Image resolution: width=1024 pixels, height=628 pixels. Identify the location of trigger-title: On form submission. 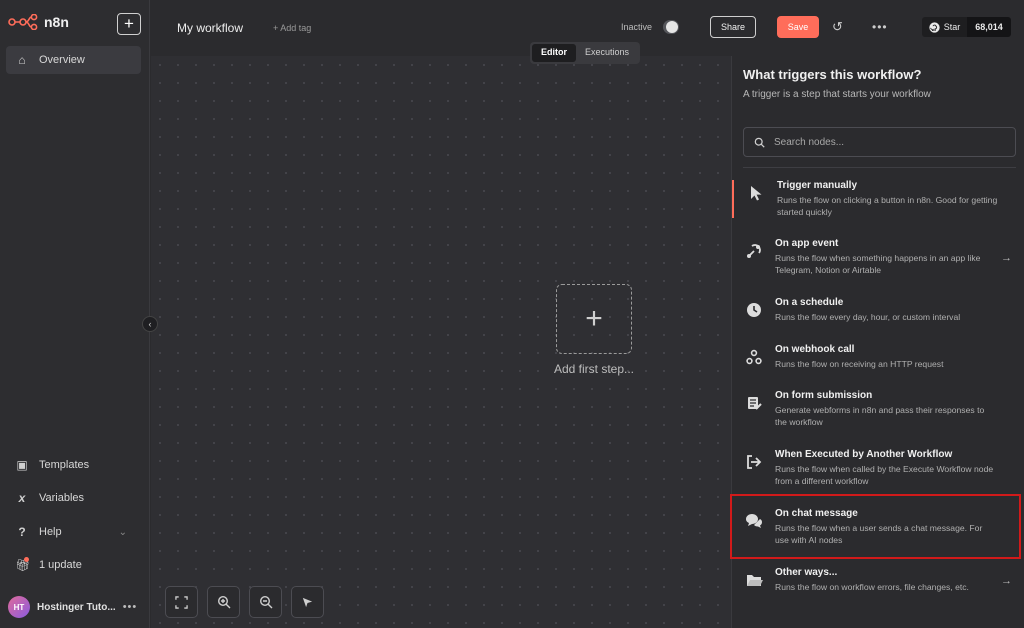
(824, 395).